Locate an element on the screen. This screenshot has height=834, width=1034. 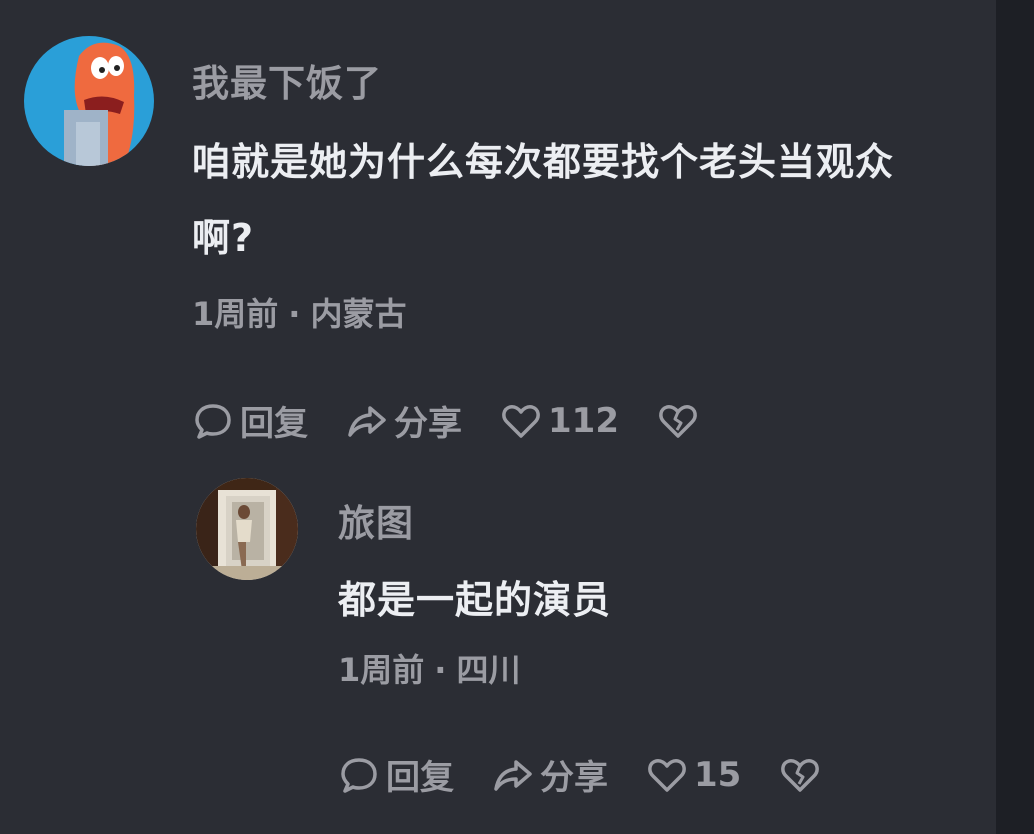
location: 内蒙古 is located at coordinates (358, 314).